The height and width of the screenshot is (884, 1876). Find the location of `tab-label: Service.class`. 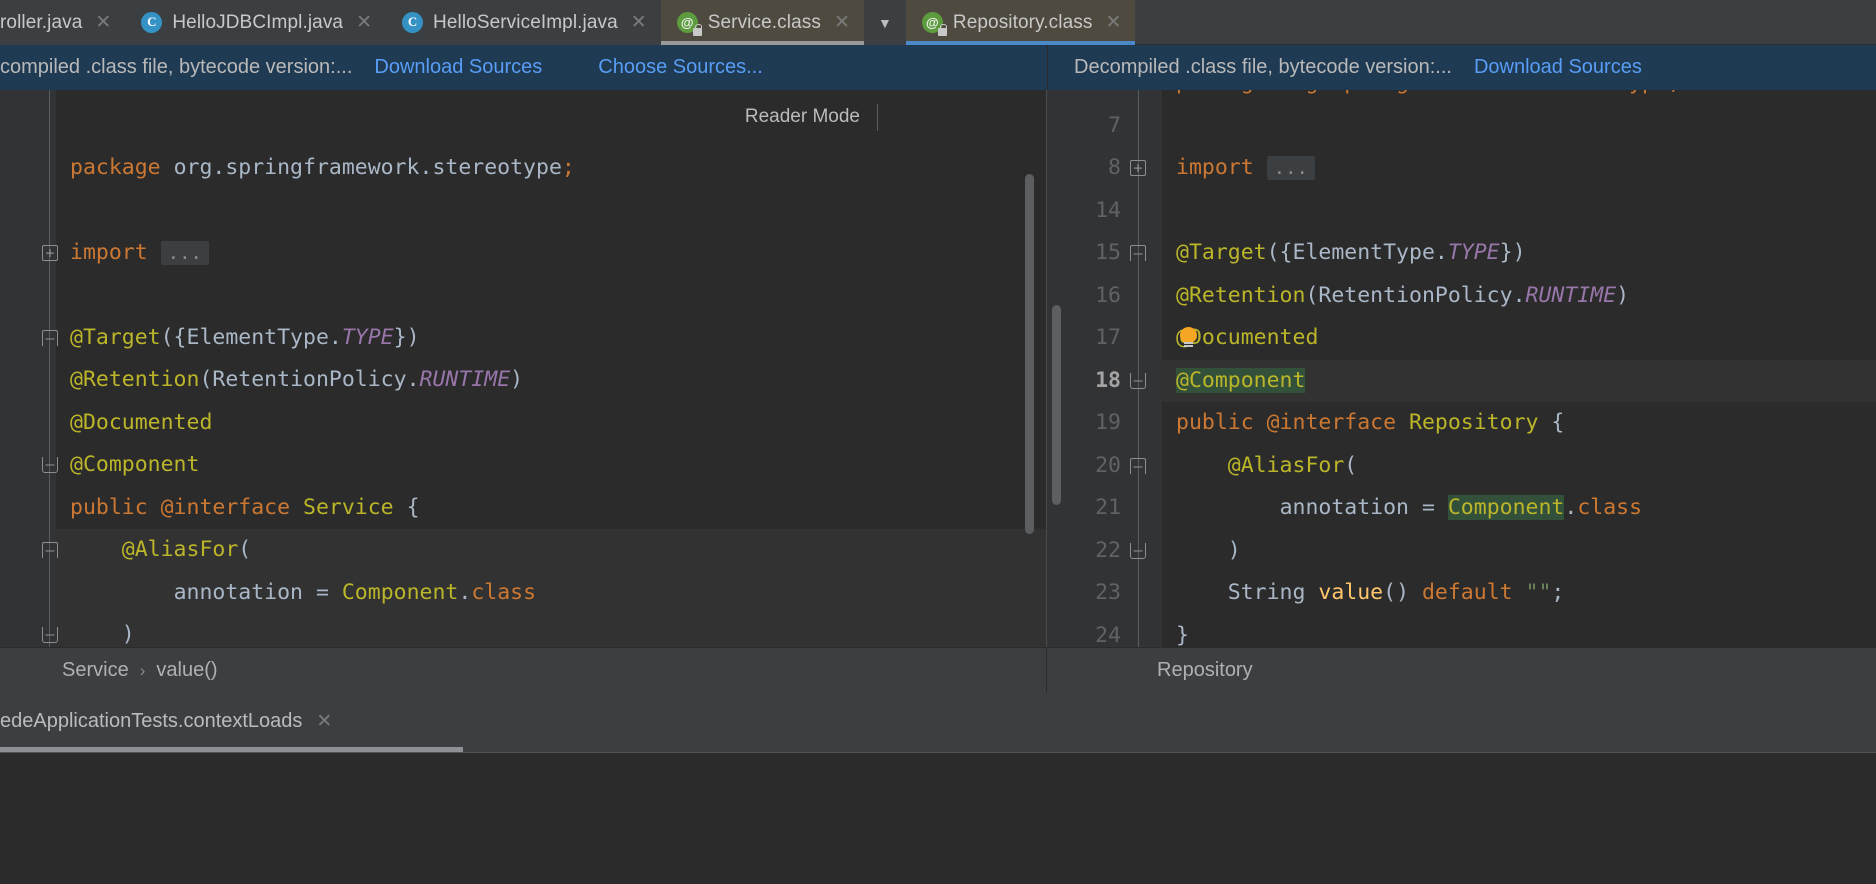

tab-label: Service.class is located at coordinates (764, 22).